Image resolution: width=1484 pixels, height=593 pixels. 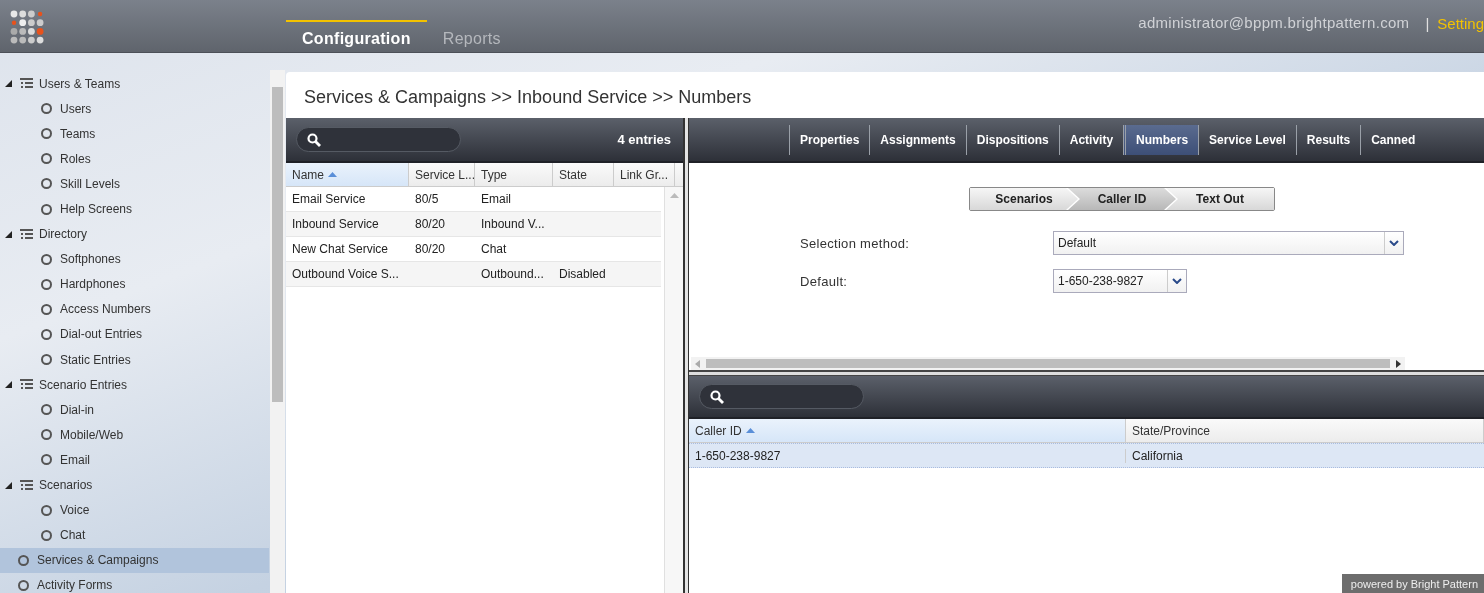 What do you see at coordinates (528, 97) in the screenshot?
I see `breadcrumb-title: Services & Campaigns >> Inbound Service >> Numbers` at bounding box center [528, 97].